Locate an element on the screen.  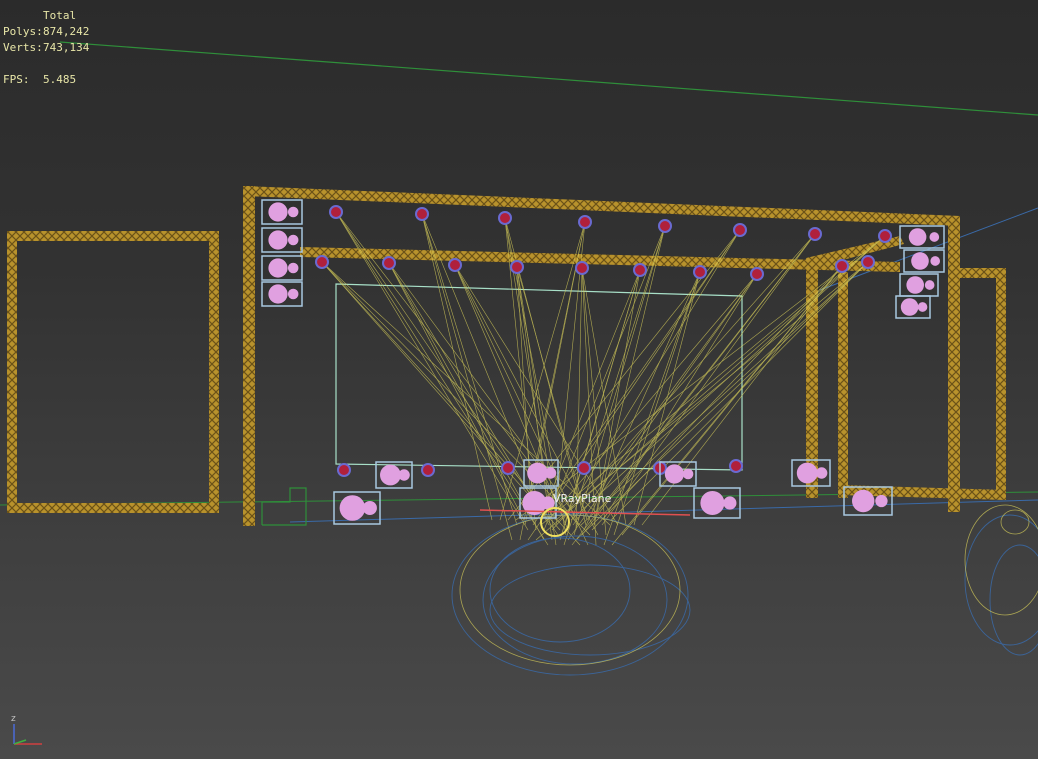
grid-line is located at coordinates (548, 78).